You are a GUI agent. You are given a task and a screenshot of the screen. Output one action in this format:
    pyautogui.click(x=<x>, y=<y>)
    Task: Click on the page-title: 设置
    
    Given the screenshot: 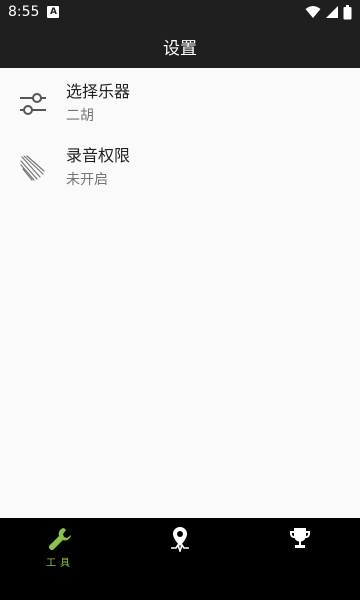 What is the action you would take?
    pyautogui.click(x=180, y=48)
    